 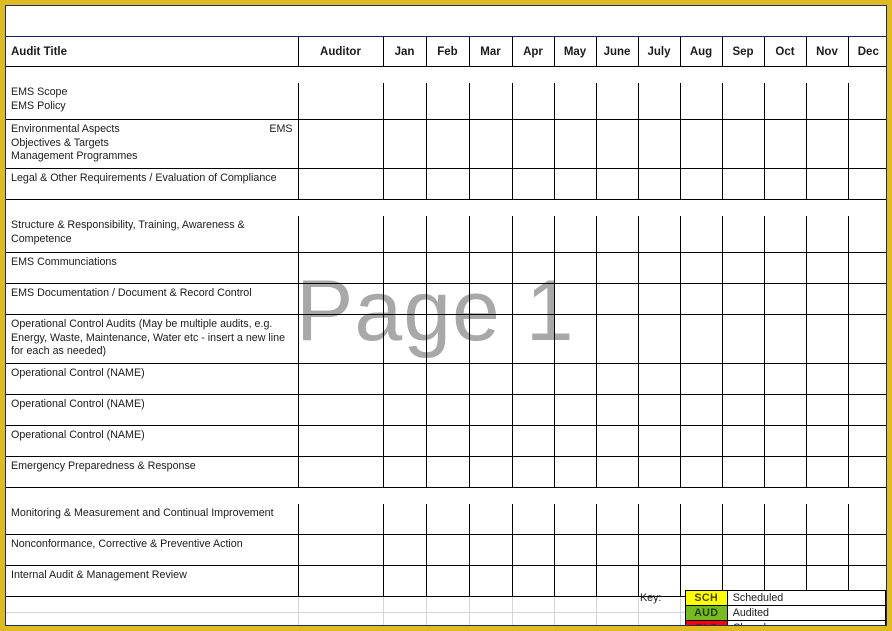 I want to click on audit-title-cell: EMS Scope EMS Policy, so click(x=152, y=101).